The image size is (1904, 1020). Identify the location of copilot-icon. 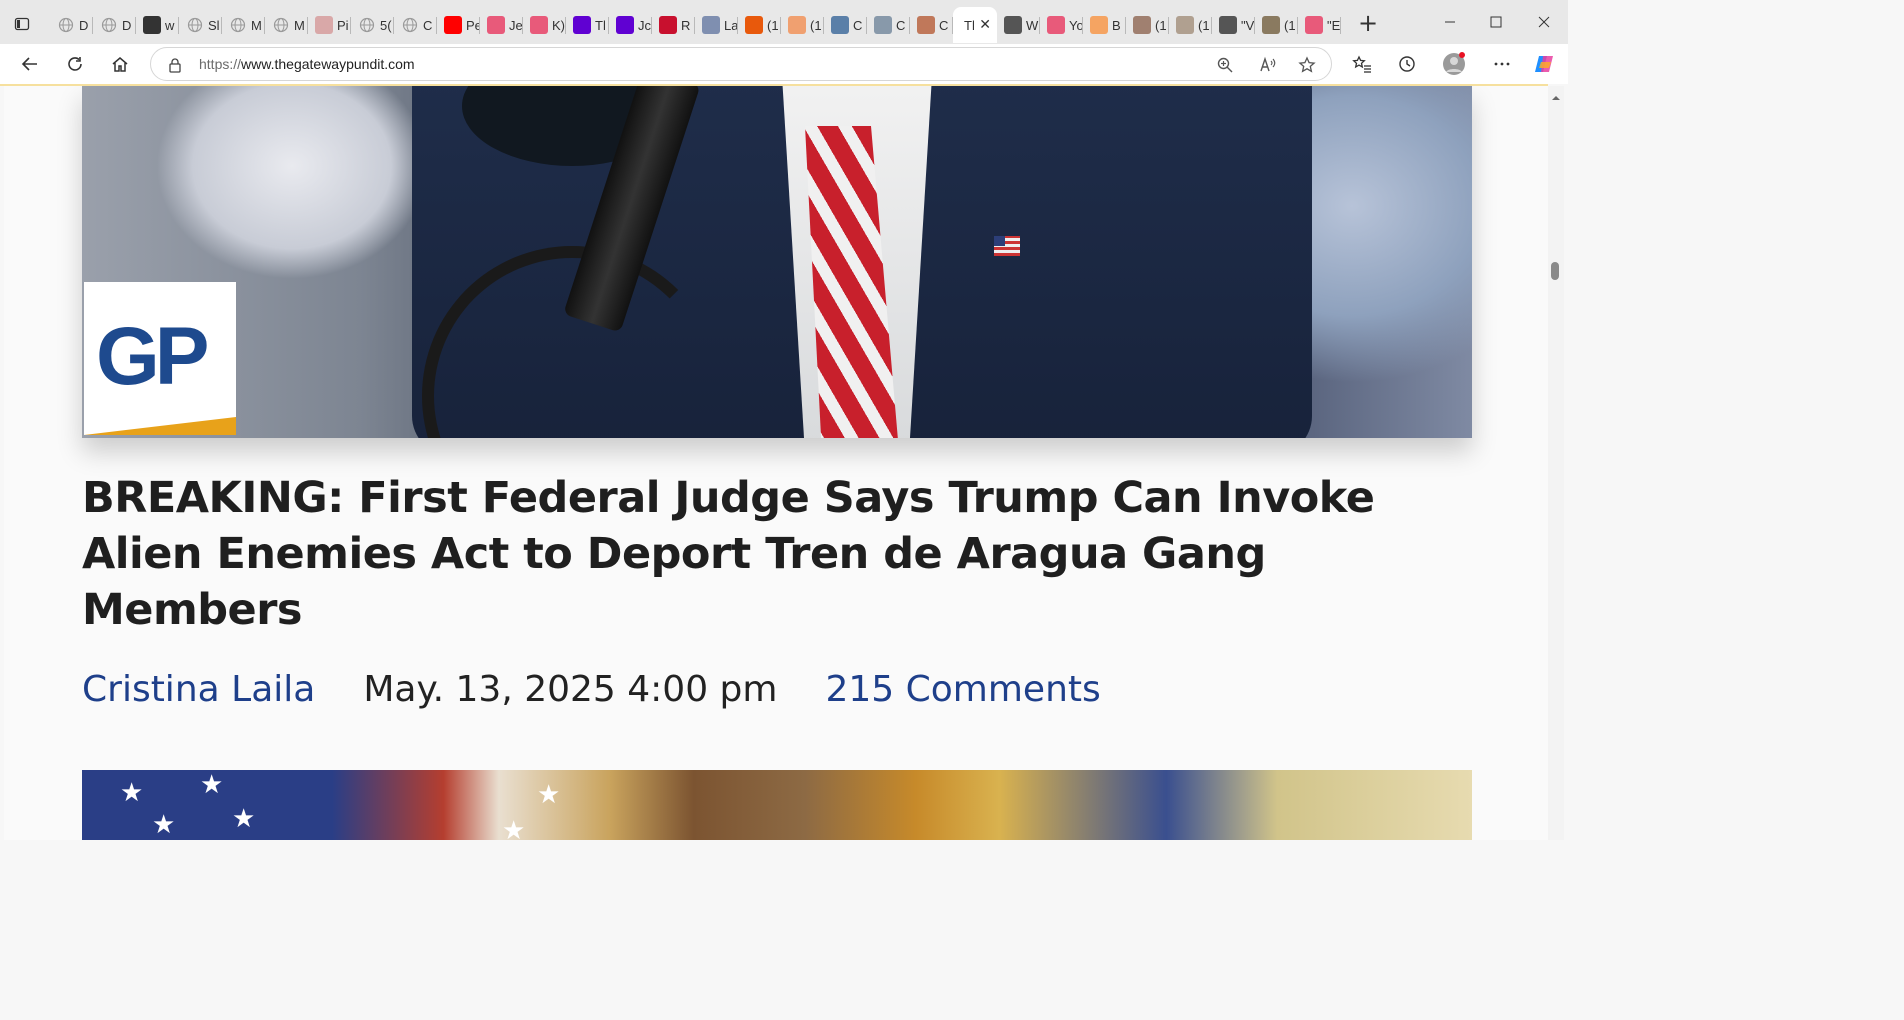
(1544, 64).